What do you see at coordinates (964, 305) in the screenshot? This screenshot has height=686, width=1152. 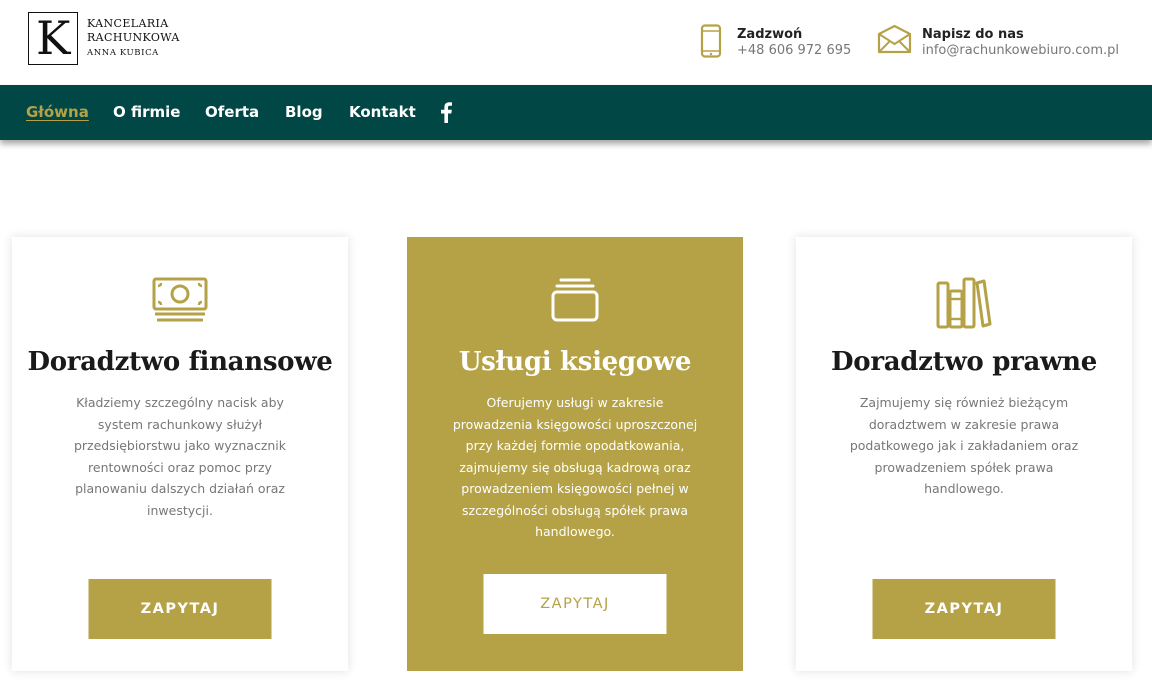 I see `books-icon` at bounding box center [964, 305].